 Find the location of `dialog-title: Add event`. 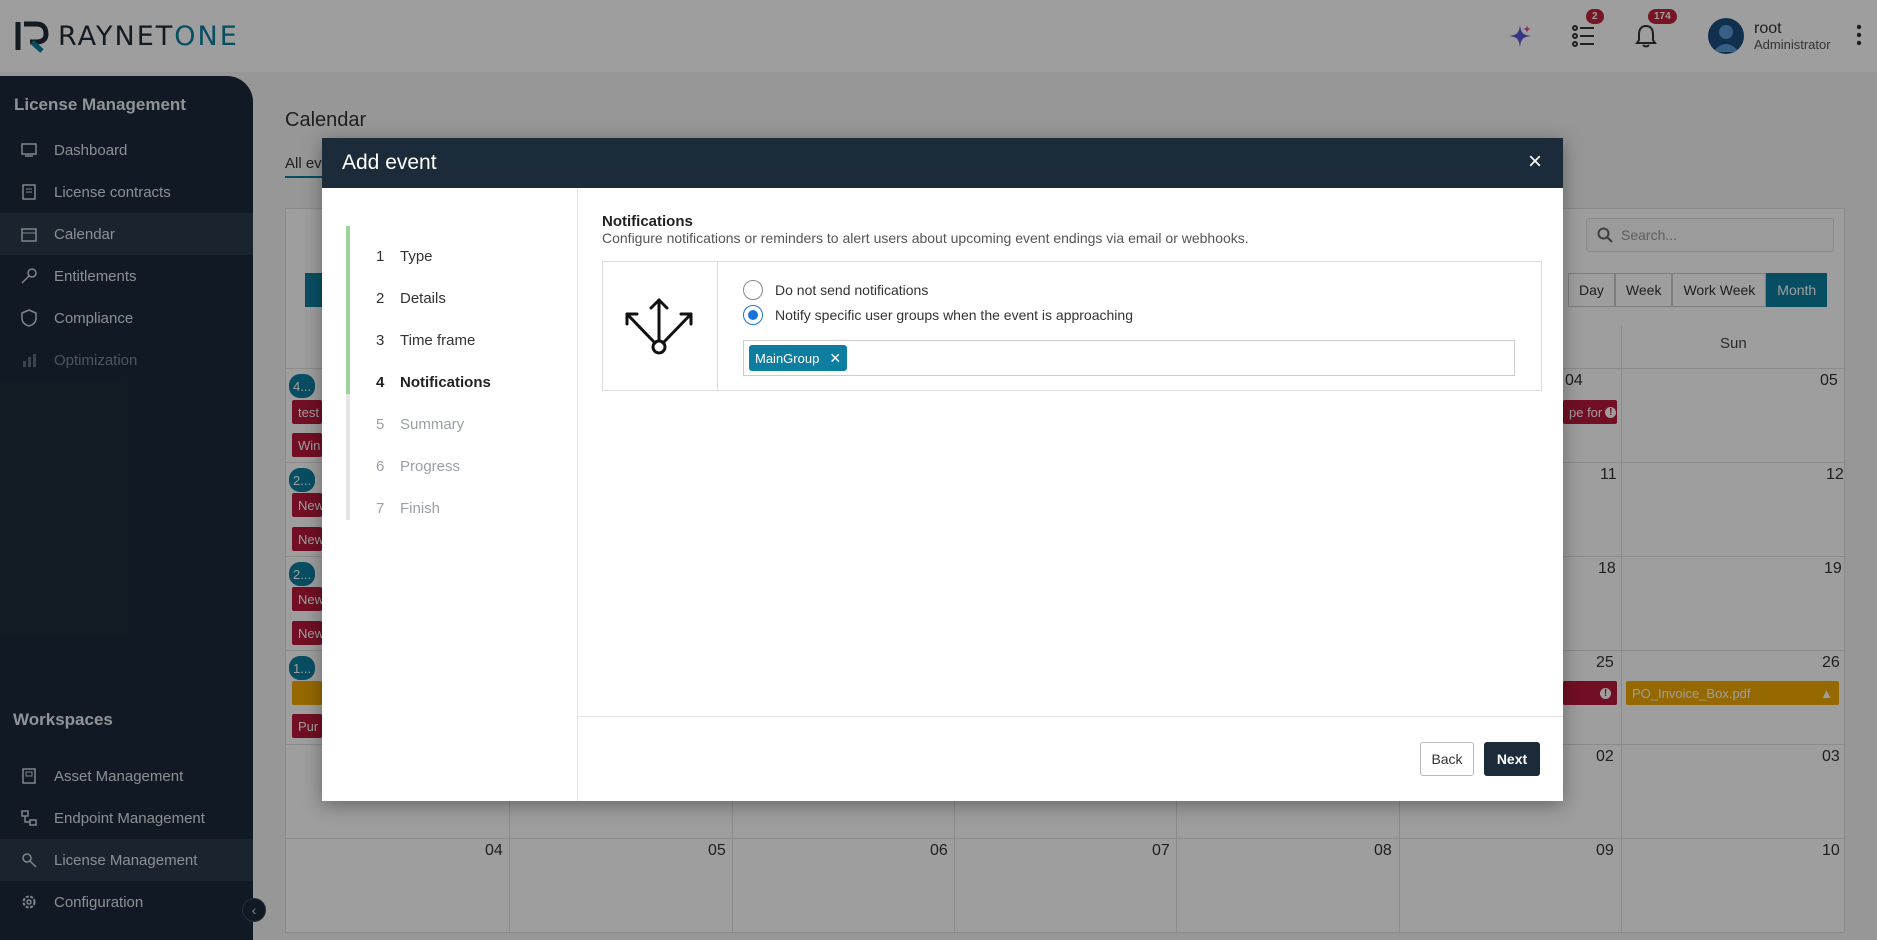

dialog-title: Add event is located at coordinates (389, 162).